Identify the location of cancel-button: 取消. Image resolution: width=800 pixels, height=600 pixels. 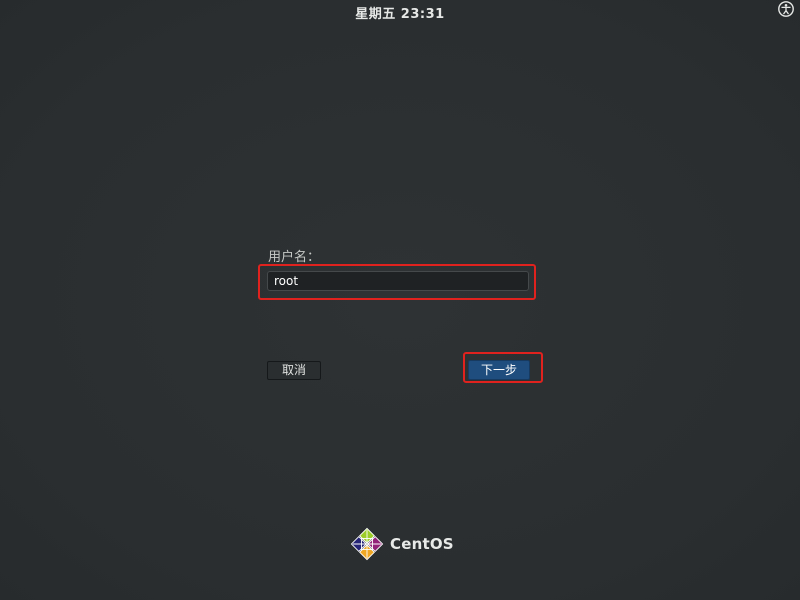
(294, 370).